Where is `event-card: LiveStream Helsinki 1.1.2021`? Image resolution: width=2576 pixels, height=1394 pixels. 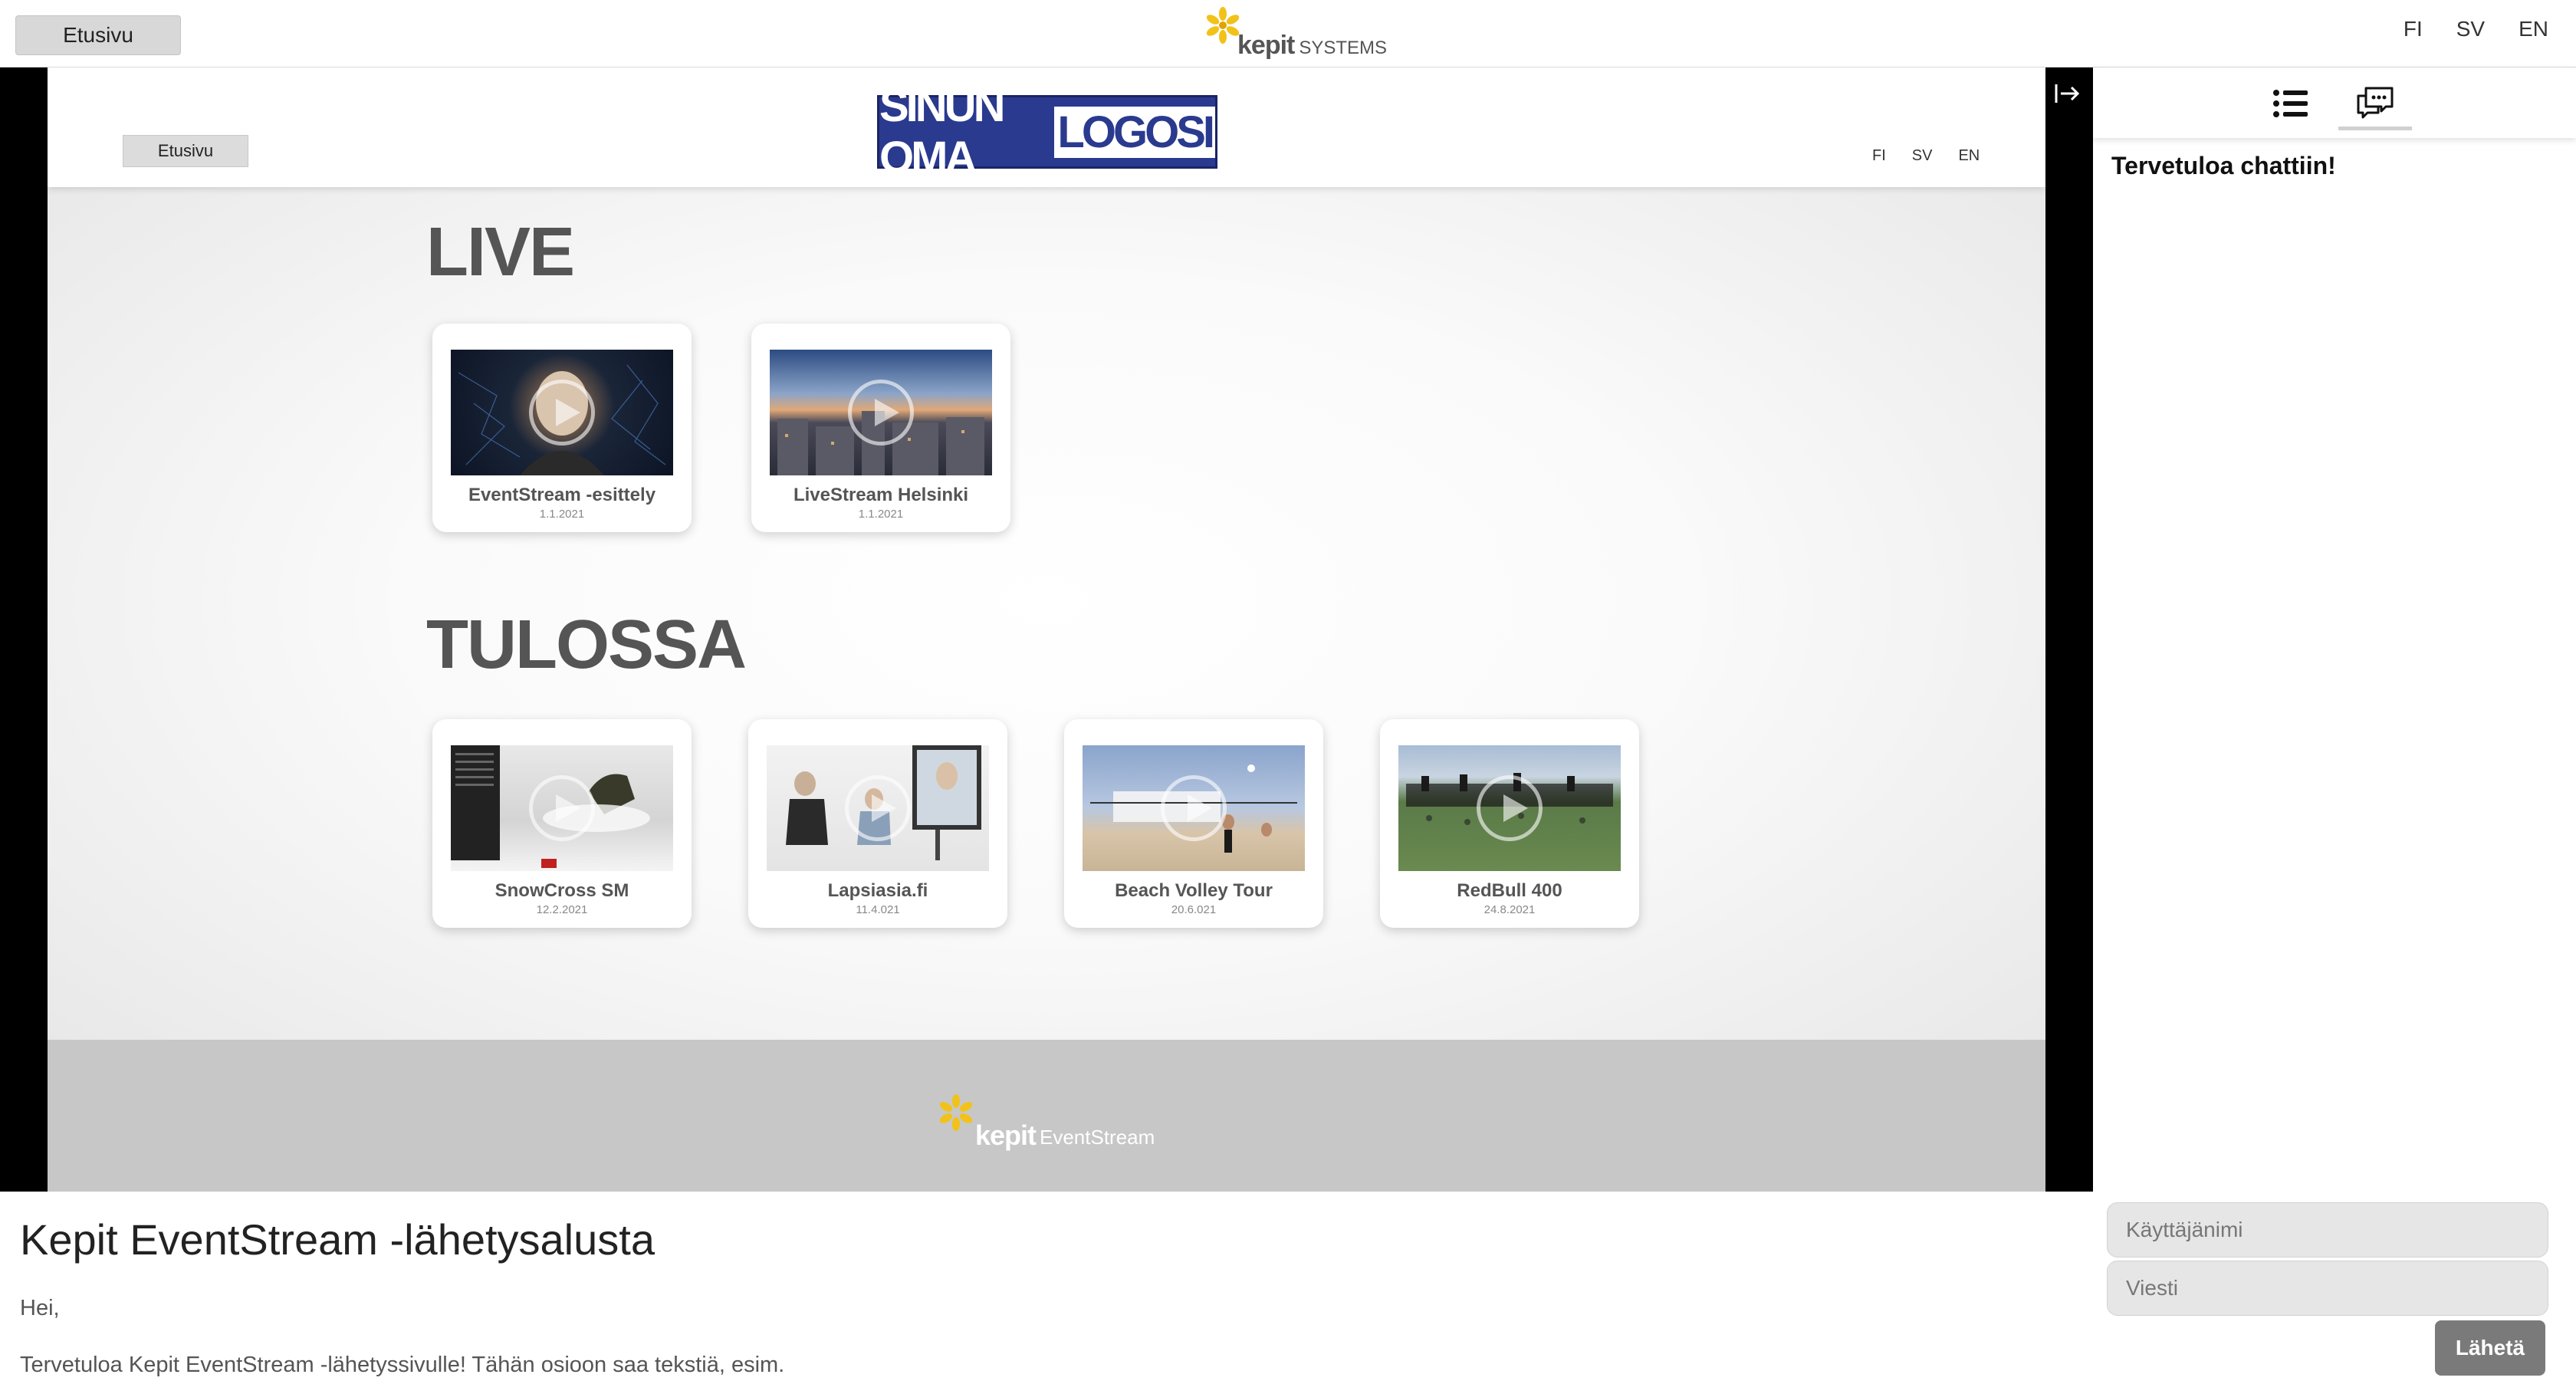
event-card: LiveStream Helsinki 1.1.2021 is located at coordinates (881, 428).